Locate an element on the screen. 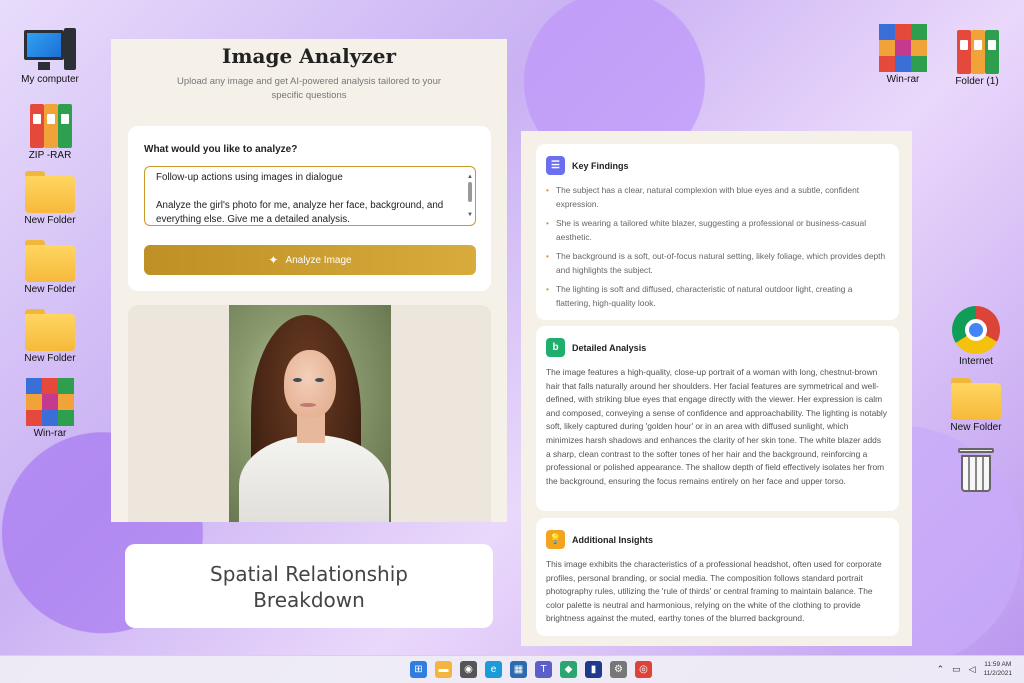  clock-date: 11/2/2021 is located at coordinates (997, 673).